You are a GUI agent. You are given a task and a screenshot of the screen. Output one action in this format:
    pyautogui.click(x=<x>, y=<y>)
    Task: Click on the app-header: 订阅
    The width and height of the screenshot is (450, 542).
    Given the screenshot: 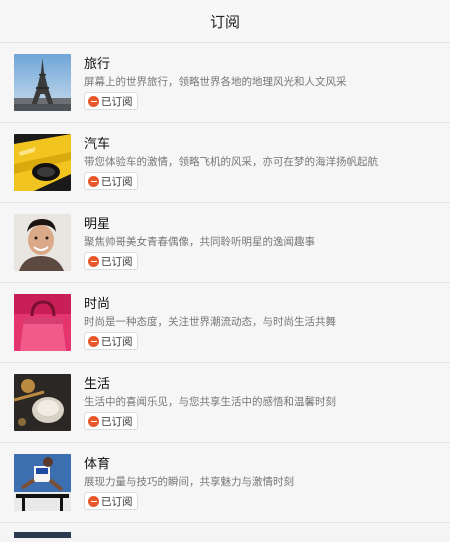 What is the action you would take?
    pyautogui.click(x=225, y=21)
    